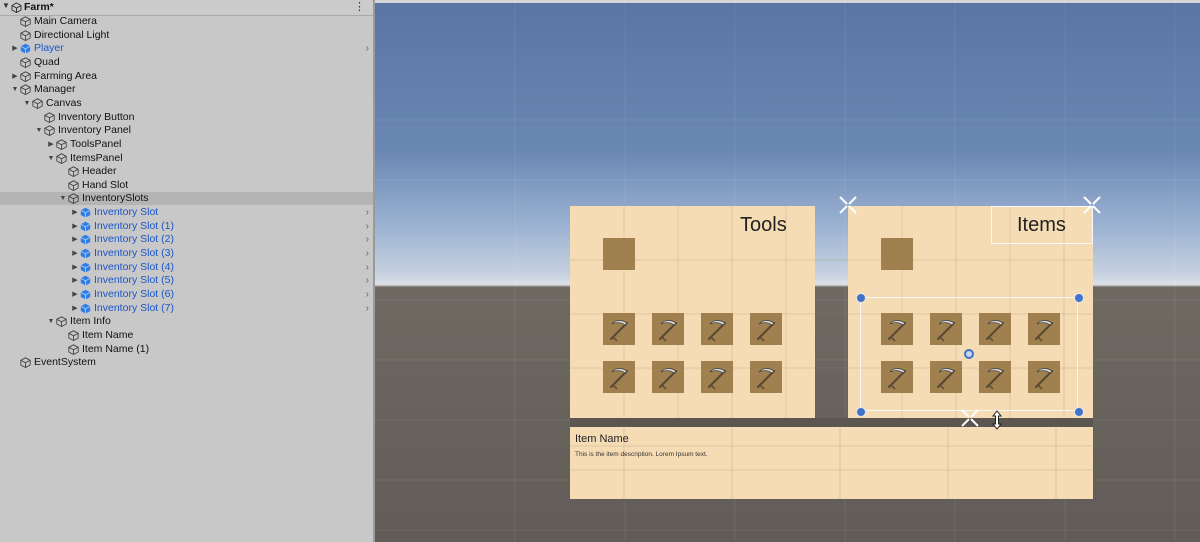 The width and height of the screenshot is (1200, 542). What do you see at coordinates (49, 48) in the screenshot?
I see `hierarchy-item-label: Player` at bounding box center [49, 48].